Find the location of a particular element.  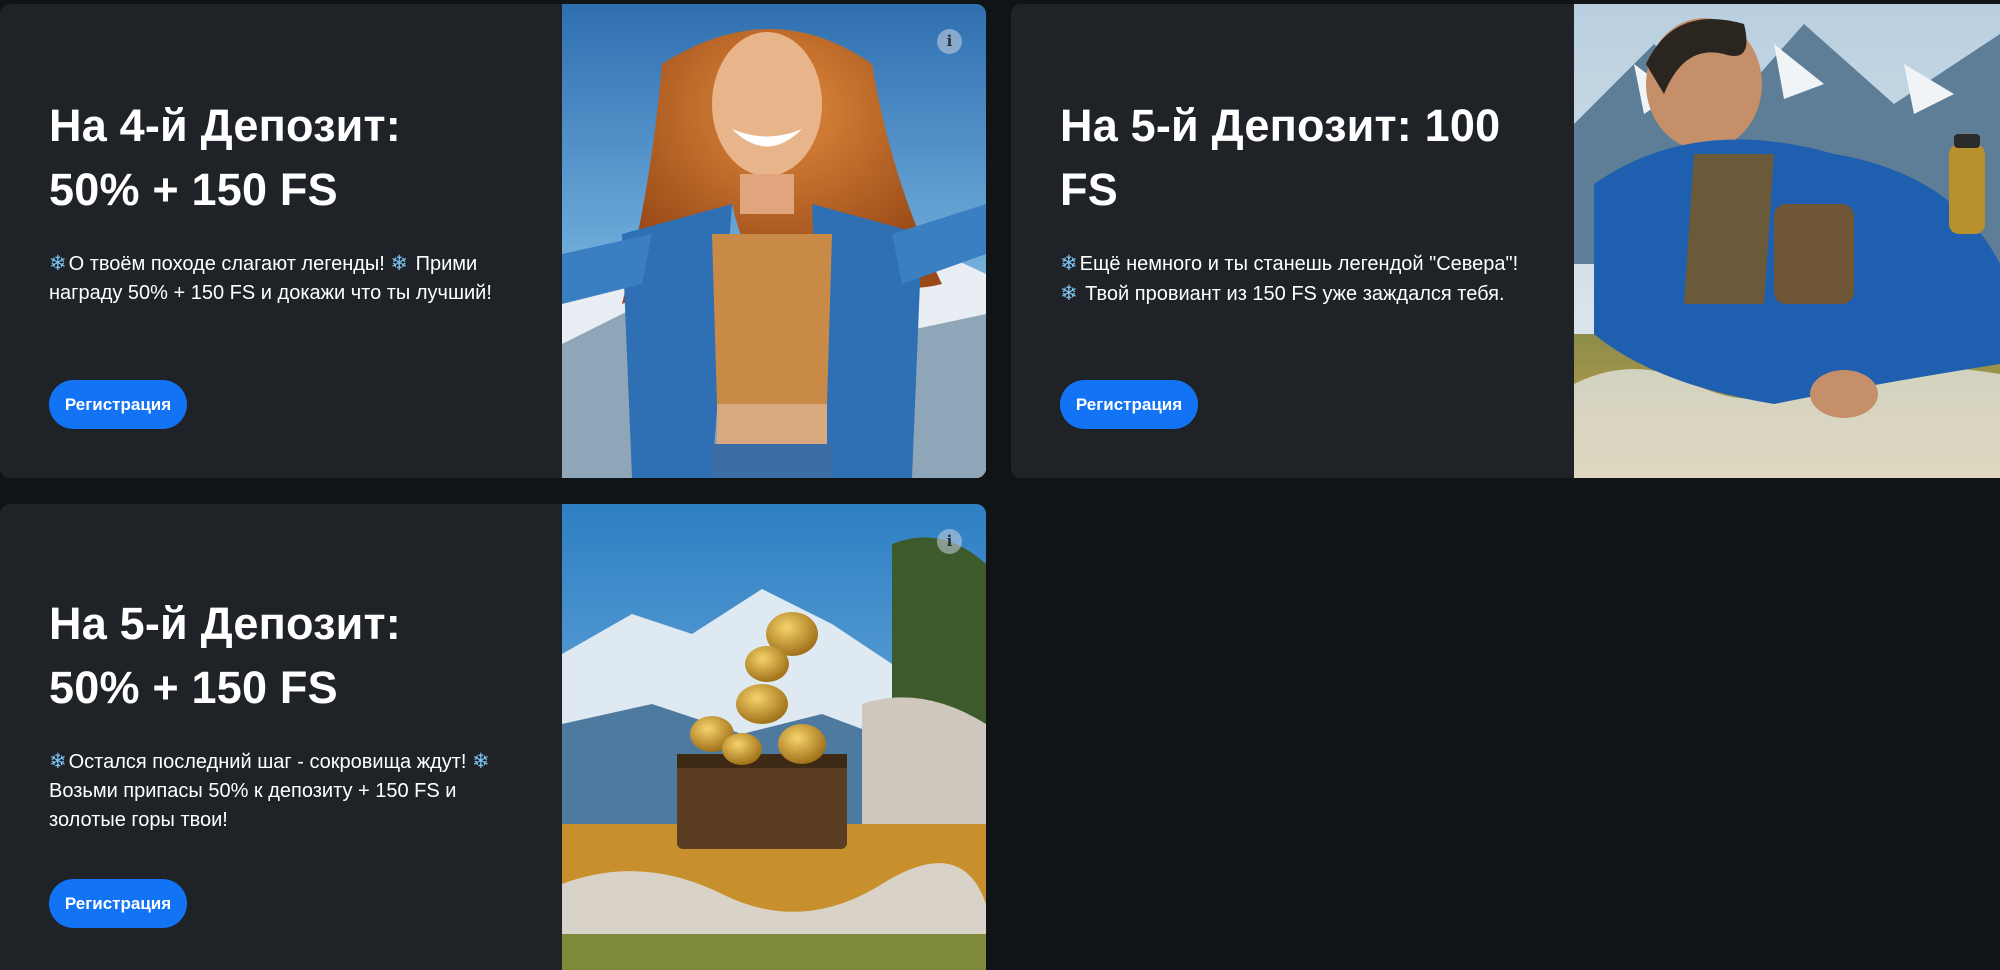

woman-in-denim-jacket-image: i is located at coordinates (774, 241).